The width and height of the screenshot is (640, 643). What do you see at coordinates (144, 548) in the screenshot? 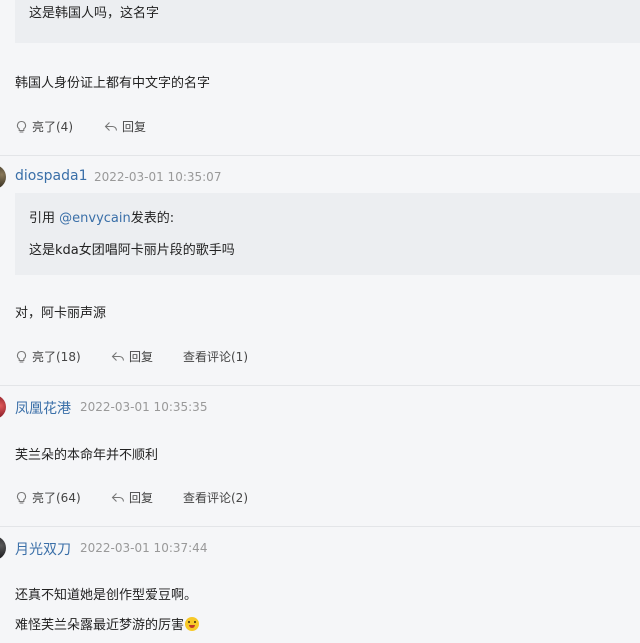
I see `timestamp: 2022-03-01 10:37:44` at bounding box center [144, 548].